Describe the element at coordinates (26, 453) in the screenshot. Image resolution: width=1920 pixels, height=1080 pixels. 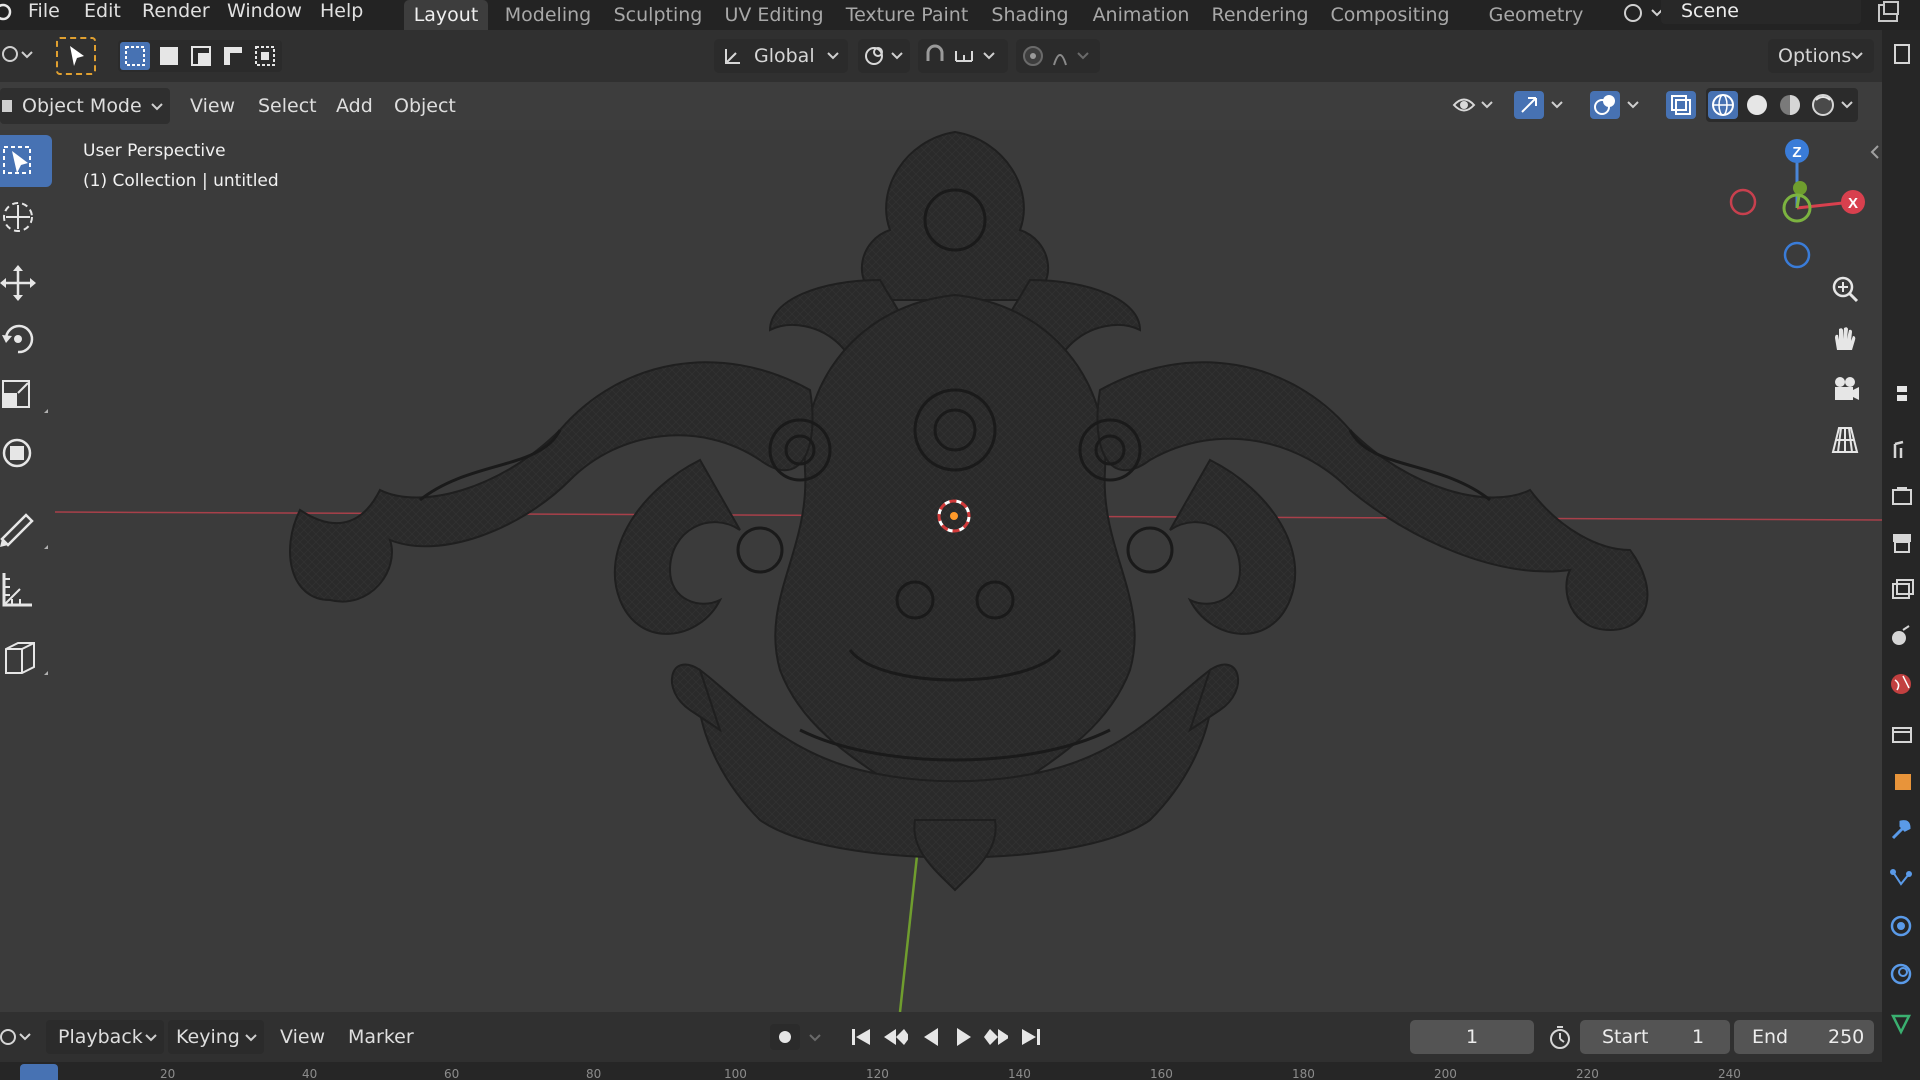
I see `tool-transform` at that location.